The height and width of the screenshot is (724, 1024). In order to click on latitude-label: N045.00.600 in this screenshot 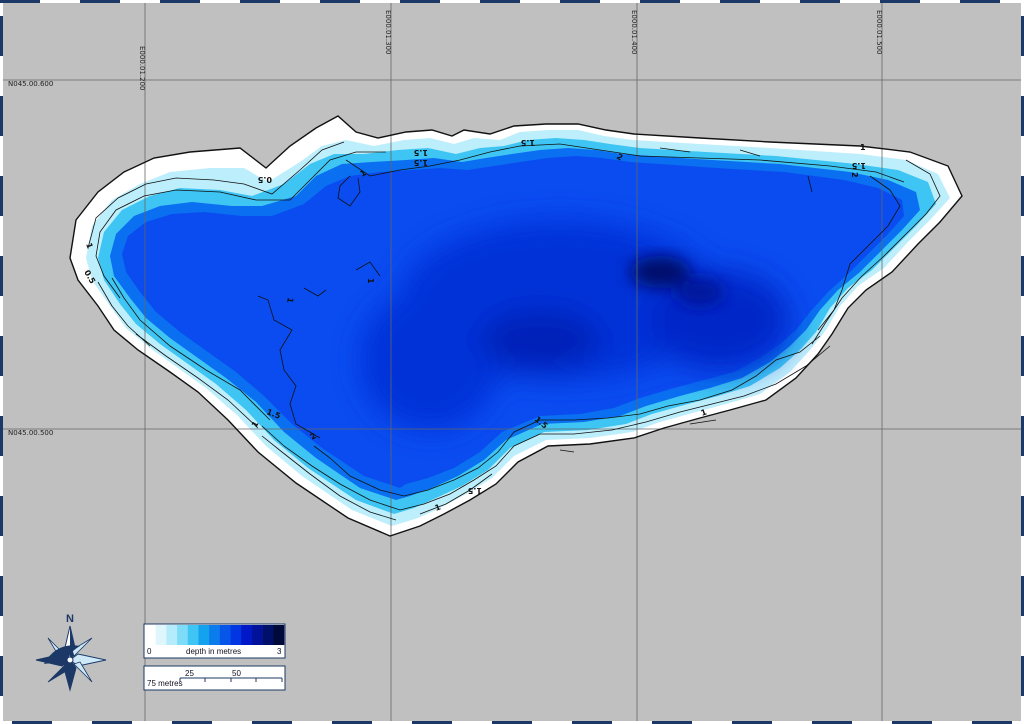, I will do `click(30, 84)`.